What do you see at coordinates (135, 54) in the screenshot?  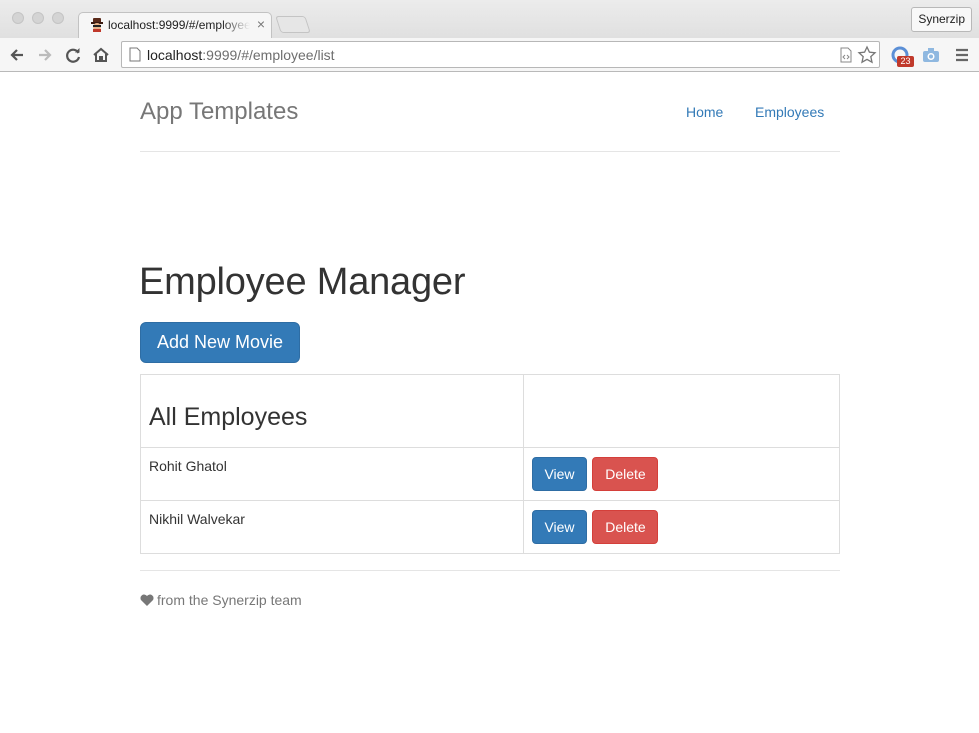 I see `page-icon` at bounding box center [135, 54].